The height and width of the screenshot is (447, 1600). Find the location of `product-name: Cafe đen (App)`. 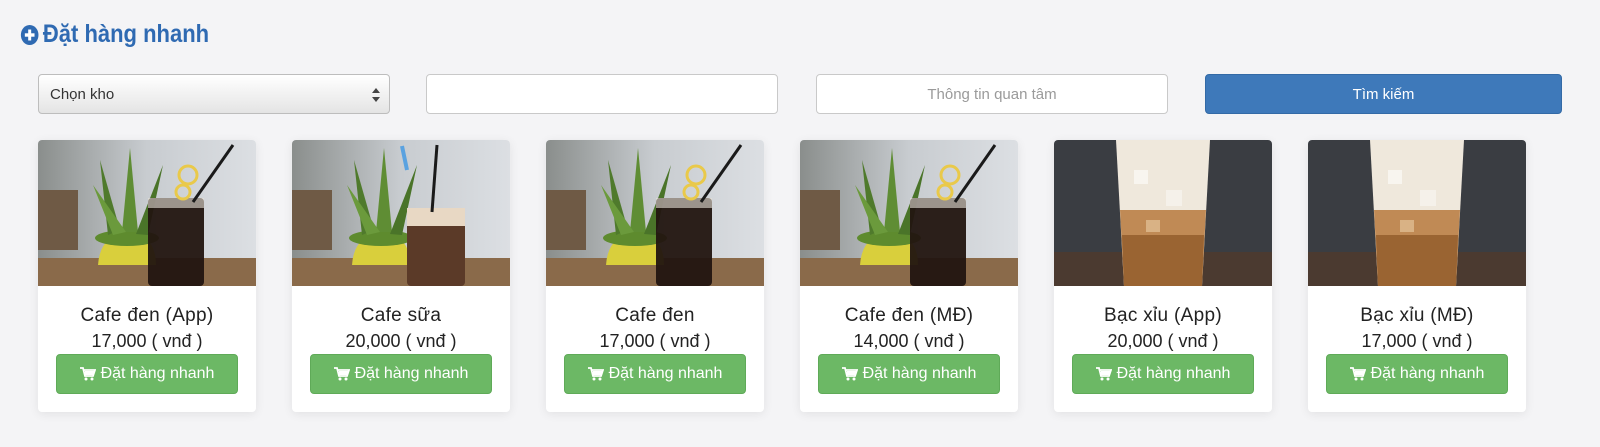

product-name: Cafe đen (App) is located at coordinates (147, 315).